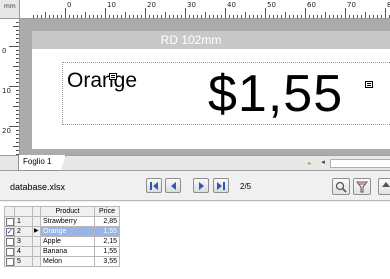 This screenshot has height=279, width=390. Describe the element at coordinates (173, 185) in the screenshot. I see `previous-record-button` at that location.